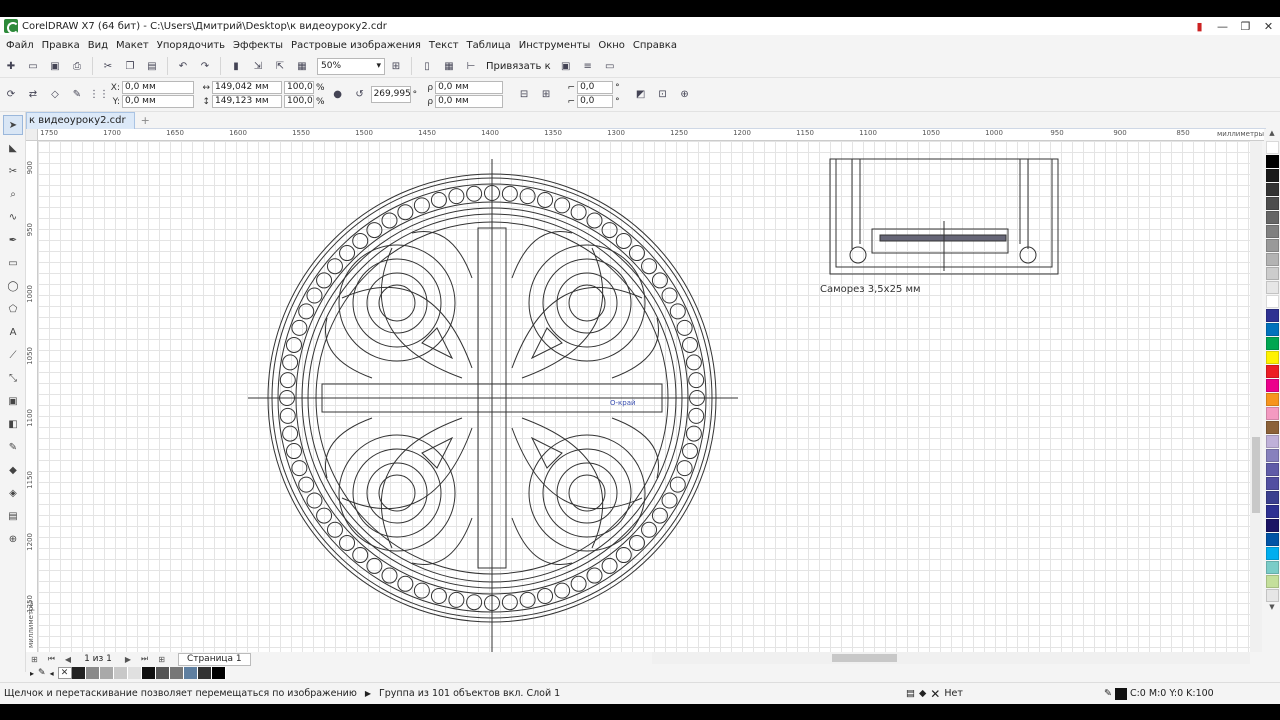 The width and height of the screenshot is (1280, 720). Describe the element at coordinates (258, 45) in the screenshot. I see `menu-effects: Эффекты` at that location.